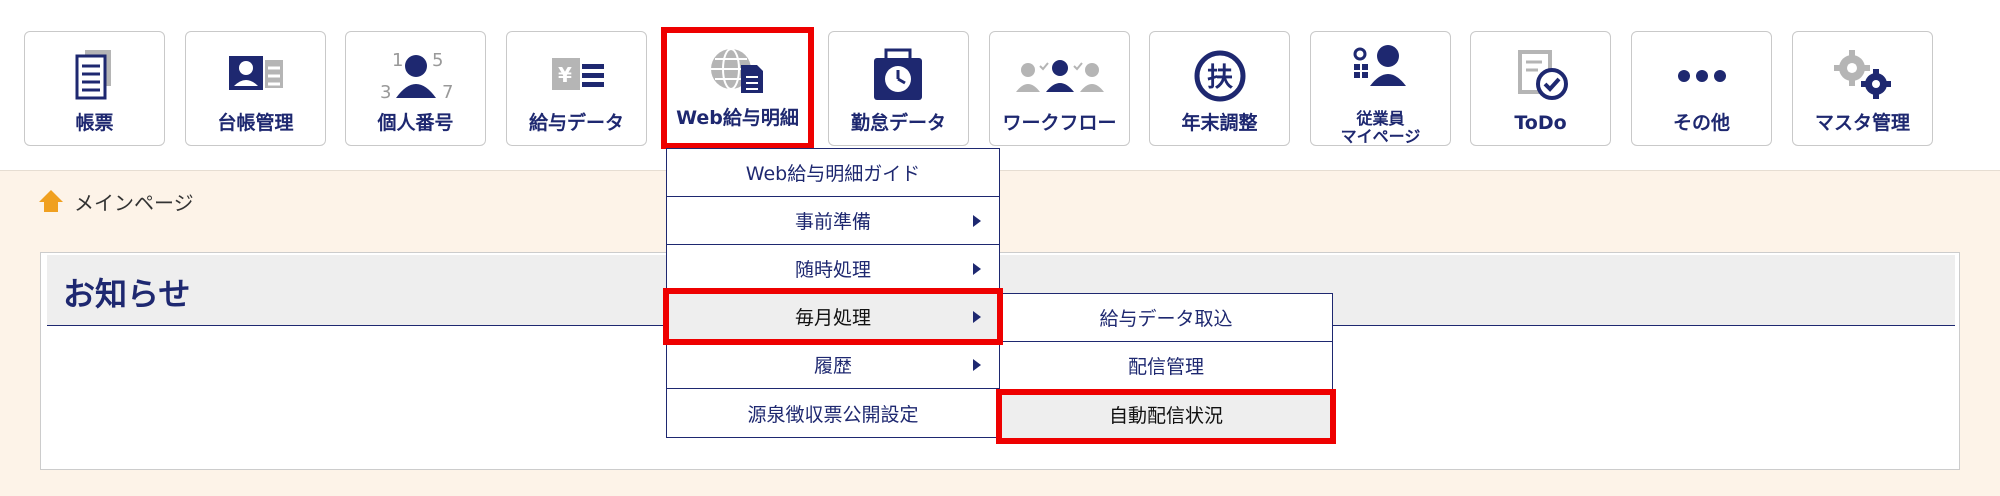  I want to click on toolbar-button-label-line1: 従業員, so click(1380, 118).